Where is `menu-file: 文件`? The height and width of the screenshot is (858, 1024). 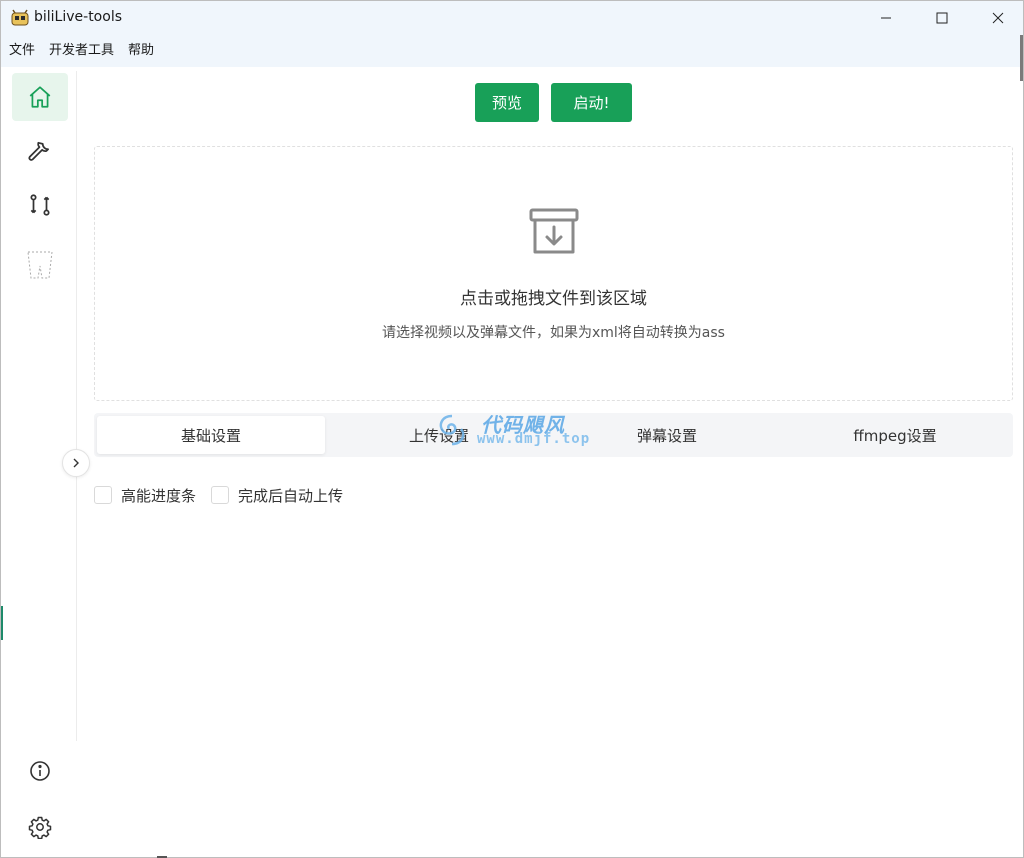
menu-file: 文件 is located at coordinates (21, 51).